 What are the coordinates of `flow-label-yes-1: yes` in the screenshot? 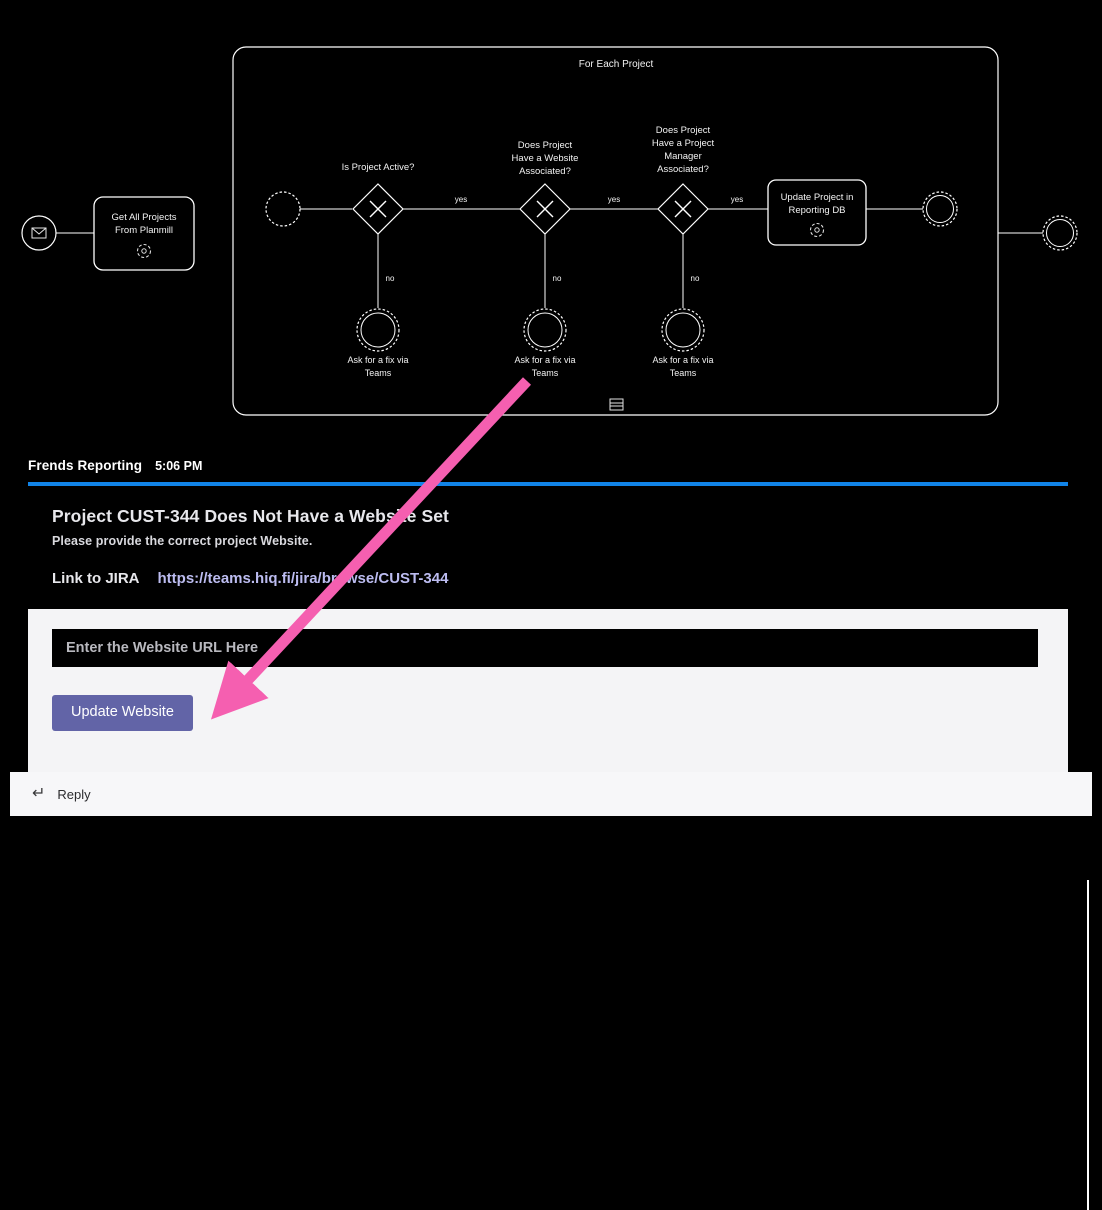 It's located at (461, 199).